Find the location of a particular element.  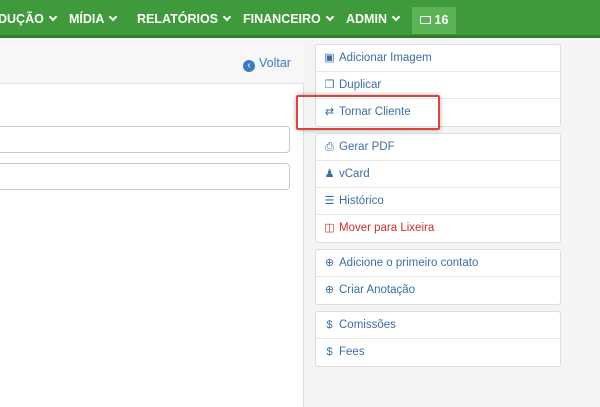

vcard-action: ♟ vCard is located at coordinates (438, 174).